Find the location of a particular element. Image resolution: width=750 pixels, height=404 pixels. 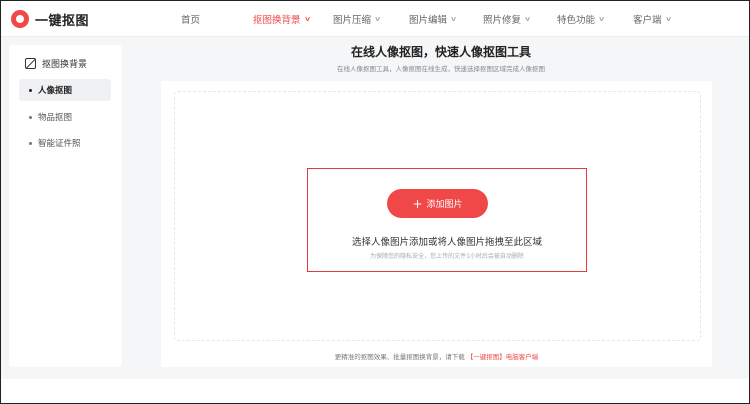

add-image-button: + 添加图片 is located at coordinates (437, 203).